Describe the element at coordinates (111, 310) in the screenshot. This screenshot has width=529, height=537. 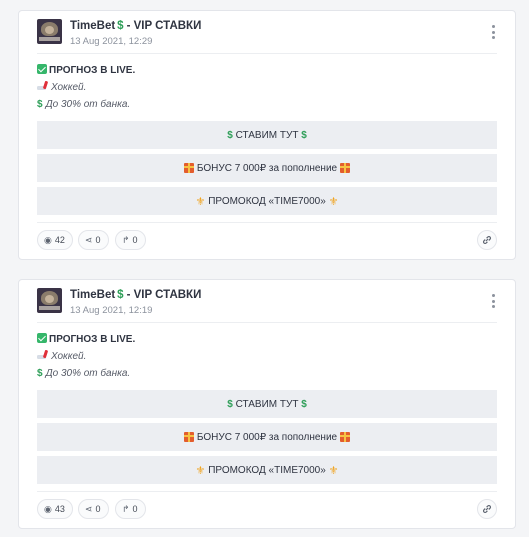
I see `post-date: 13 Aug 2021, 12:19` at that location.